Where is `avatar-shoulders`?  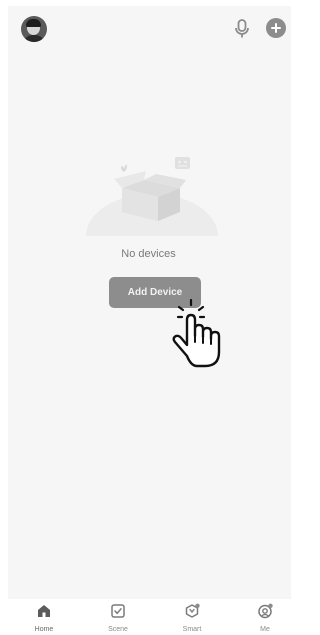 avatar-shoulders is located at coordinates (34, 38).